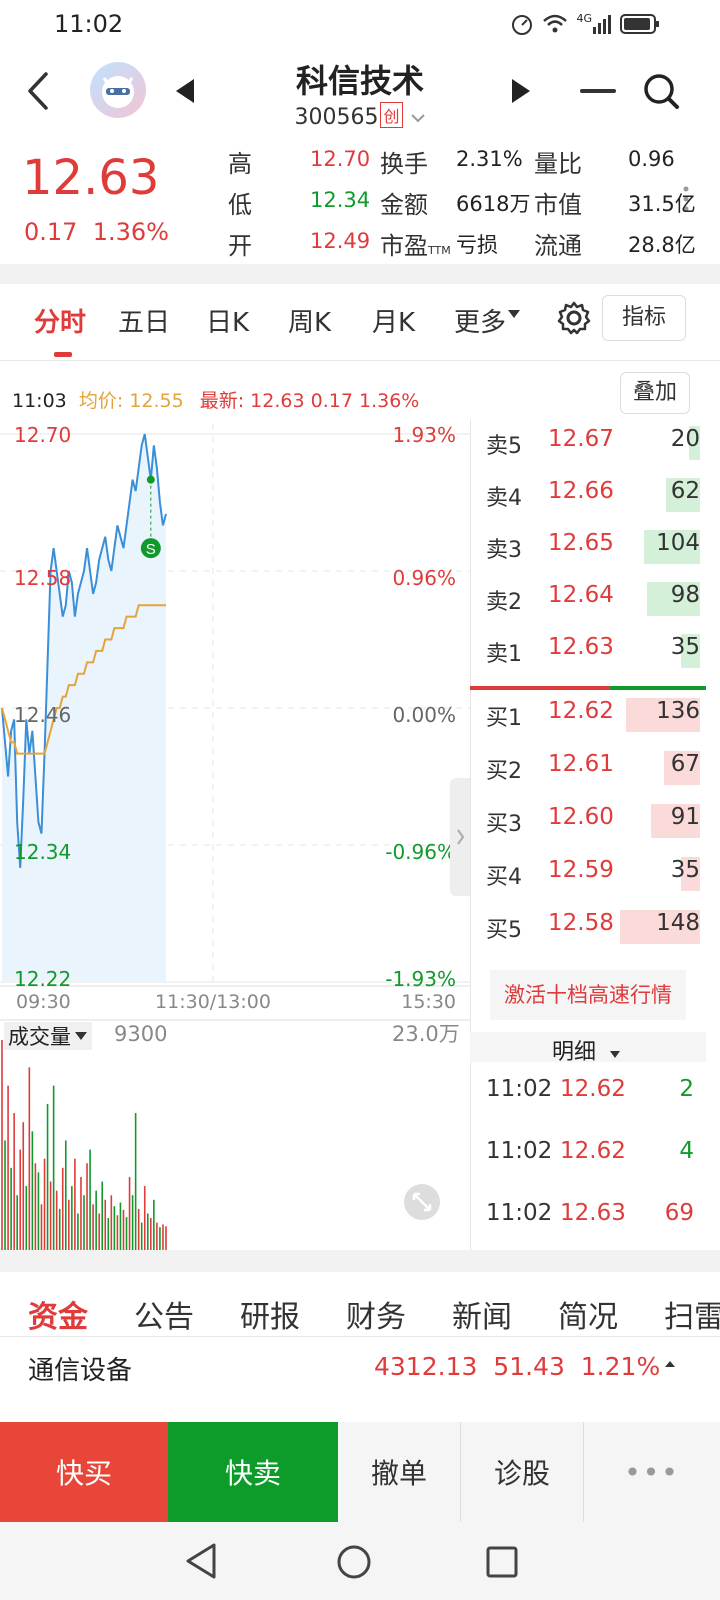 This screenshot has height=1600, width=720. What do you see at coordinates (504, 877) in the screenshot?
I see `level-label: 买4` at bounding box center [504, 877].